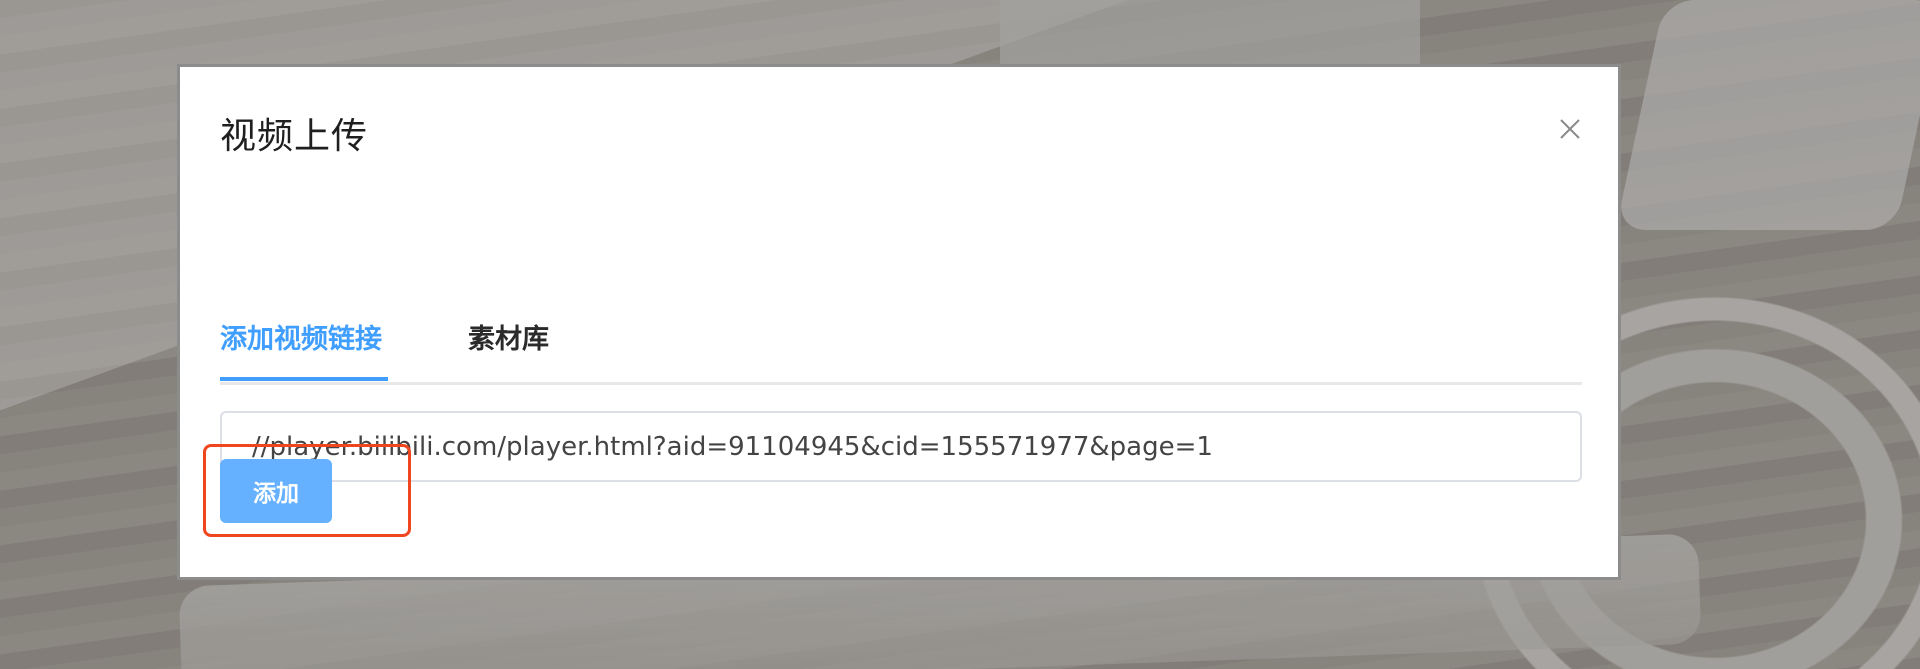 This screenshot has height=669, width=1920. What do you see at coordinates (276, 491) in the screenshot?
I see `add-button: 添加` at bounding box center [276, 491].